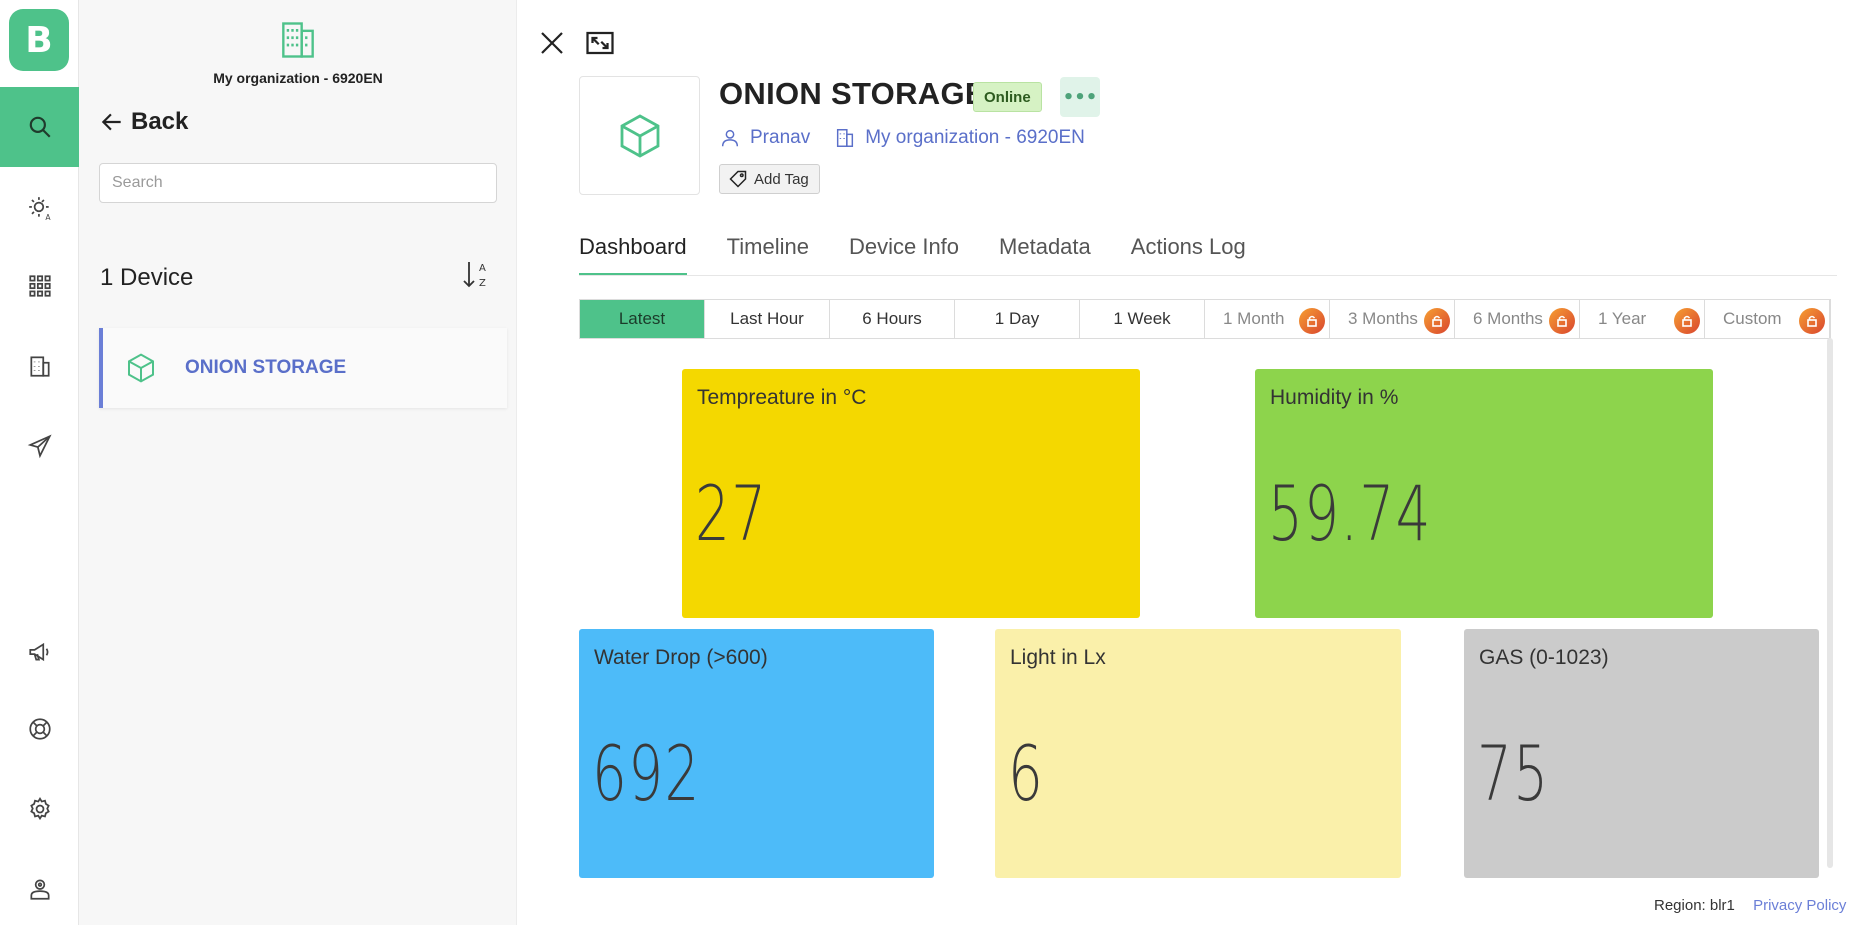 Image resolution: width=1861 pixels, height=929 pixels. I want to click on status-badge: Online, so click(1007, 97).